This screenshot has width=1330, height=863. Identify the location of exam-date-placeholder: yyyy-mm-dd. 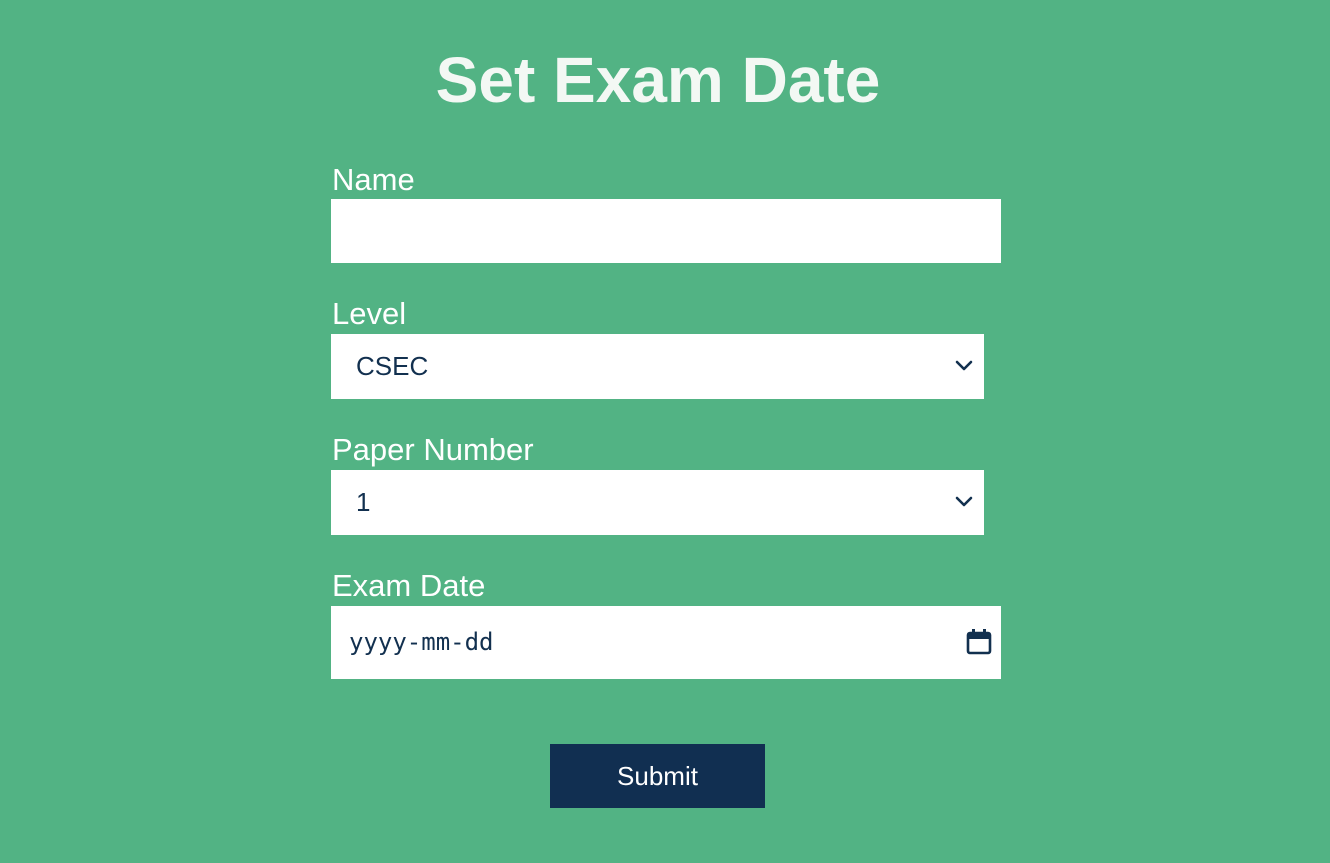
(421, 642).